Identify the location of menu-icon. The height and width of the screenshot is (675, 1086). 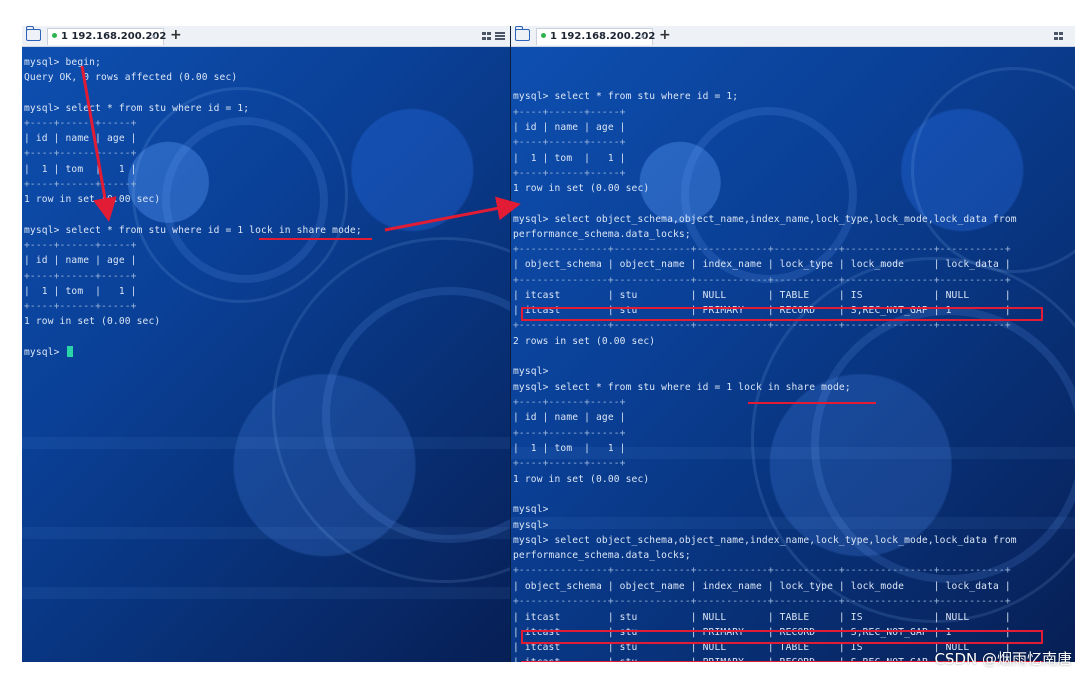
(500, 36).